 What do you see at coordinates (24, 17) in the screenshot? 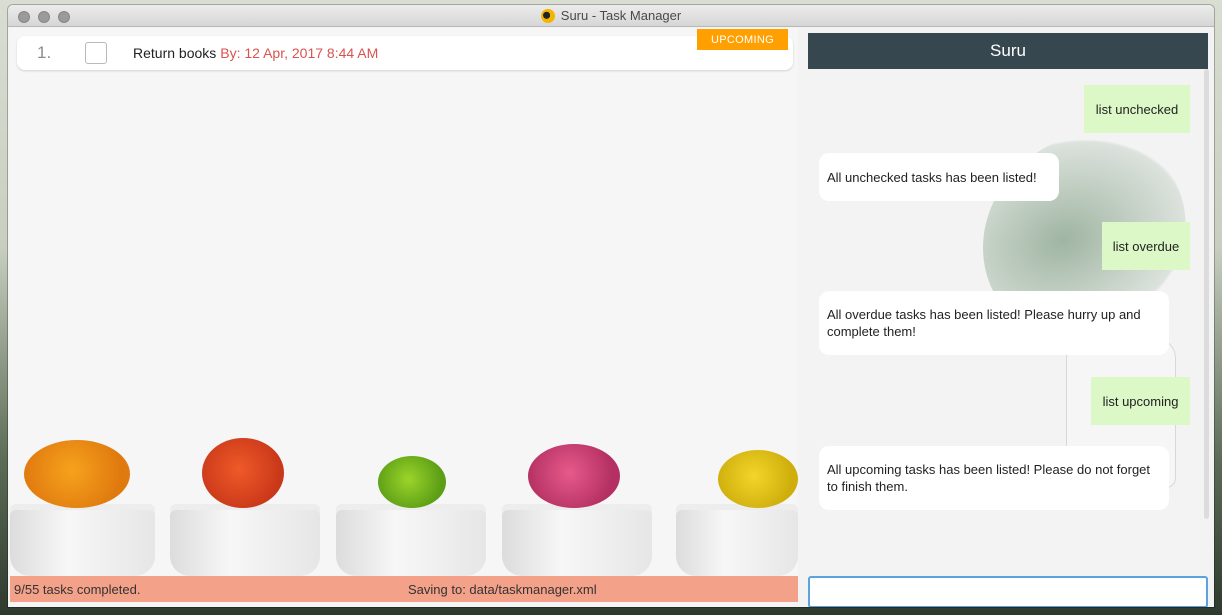
I see `close-window-button` at bounding box center [24, 17].